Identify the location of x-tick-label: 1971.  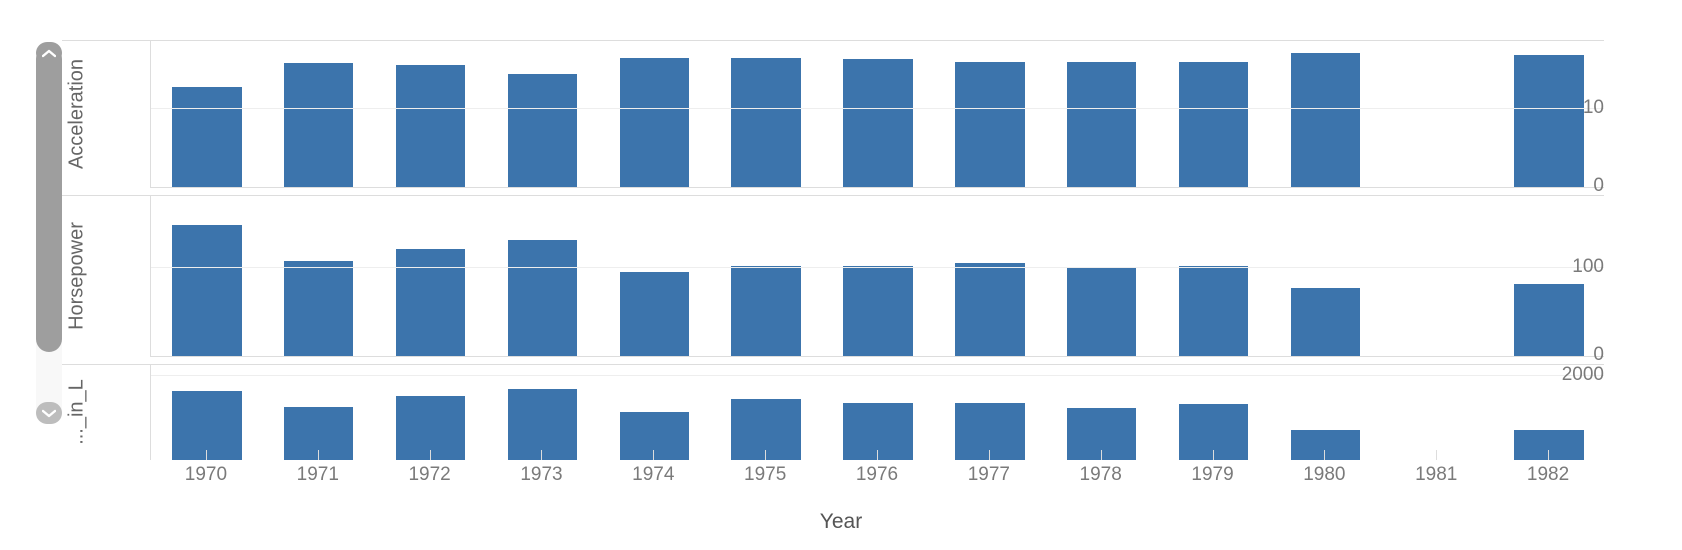
(317, 474).